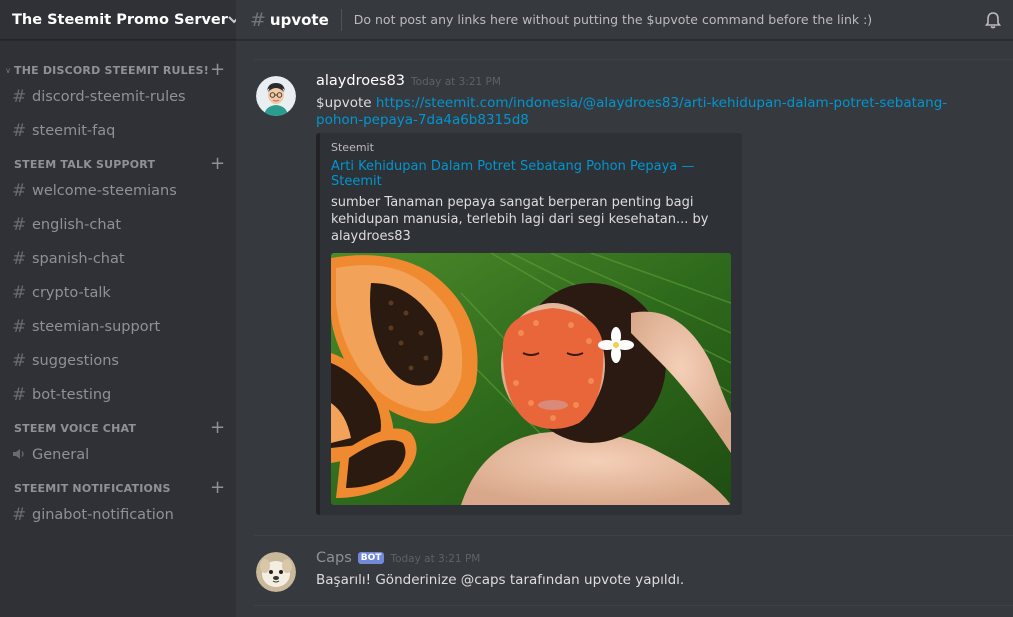 The height and width of the screenshot is (617, 1013). I want to click on channel-discord-steemit-rules: # discord-steemit-rules, so click(118, 97).